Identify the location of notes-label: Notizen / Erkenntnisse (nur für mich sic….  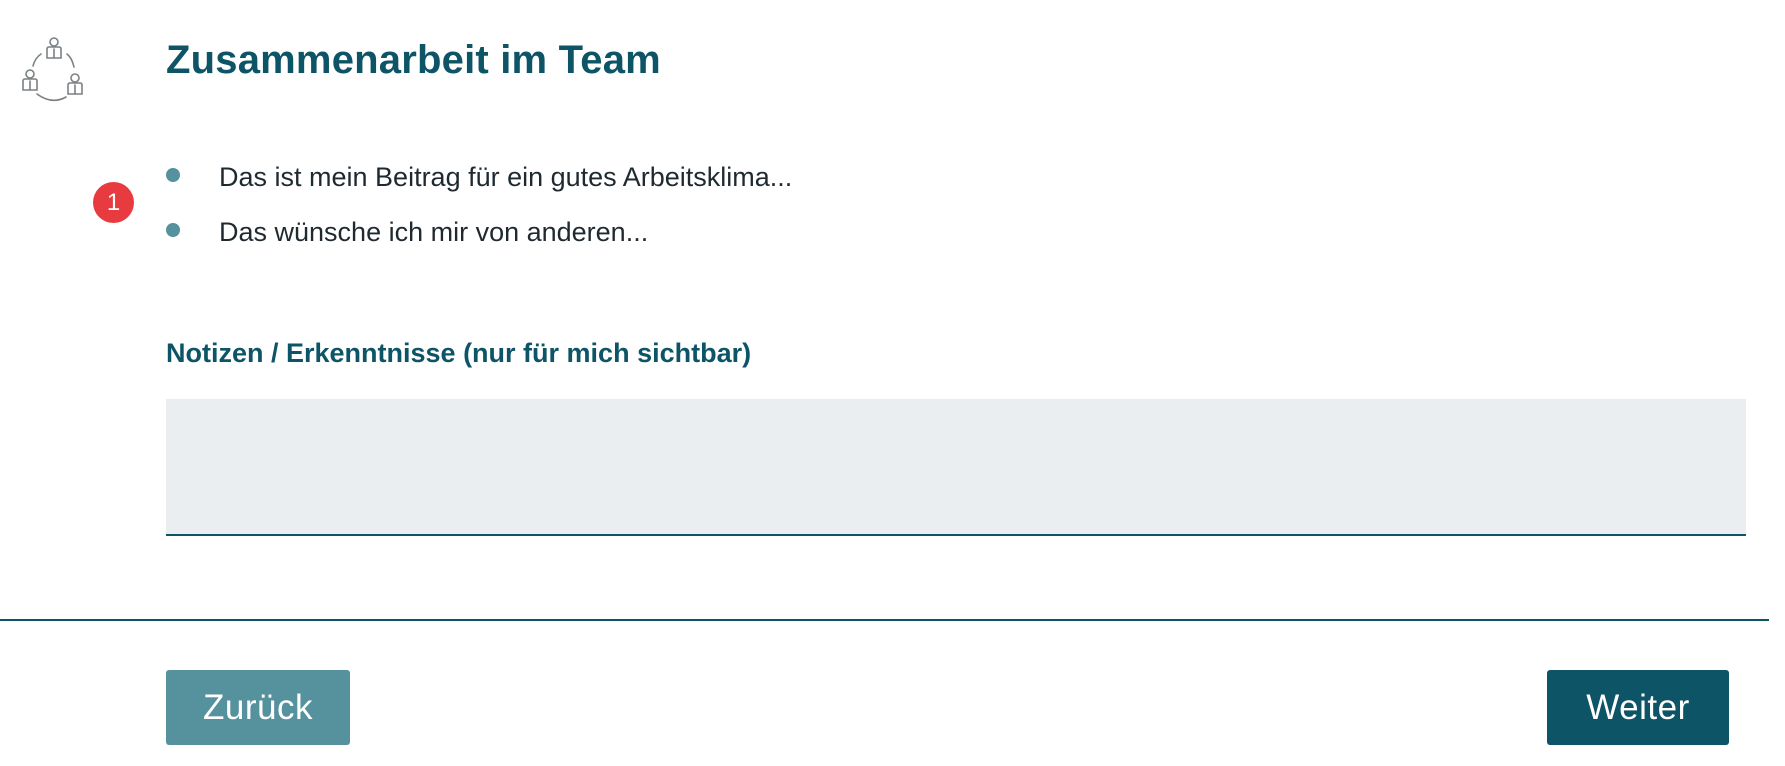
(459, 353).